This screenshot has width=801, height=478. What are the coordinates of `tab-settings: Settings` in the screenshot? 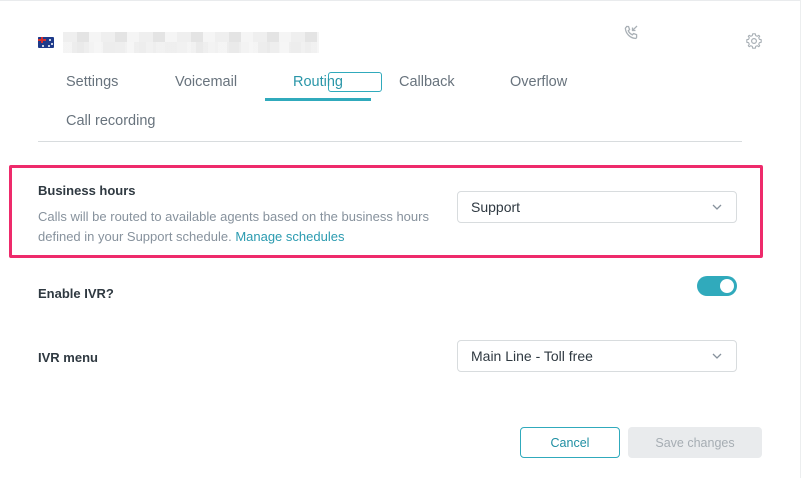 It's located at (92, 82).